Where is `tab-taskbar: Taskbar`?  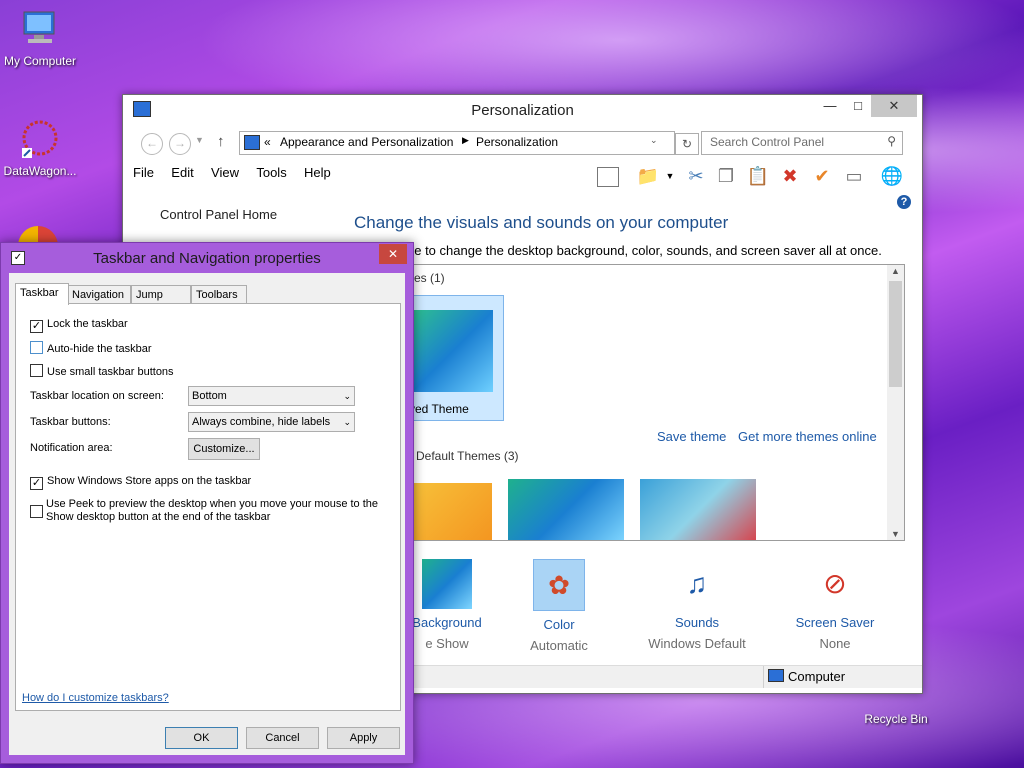
tab-taskbar: Taskbar is located at coordinates (42, 294).